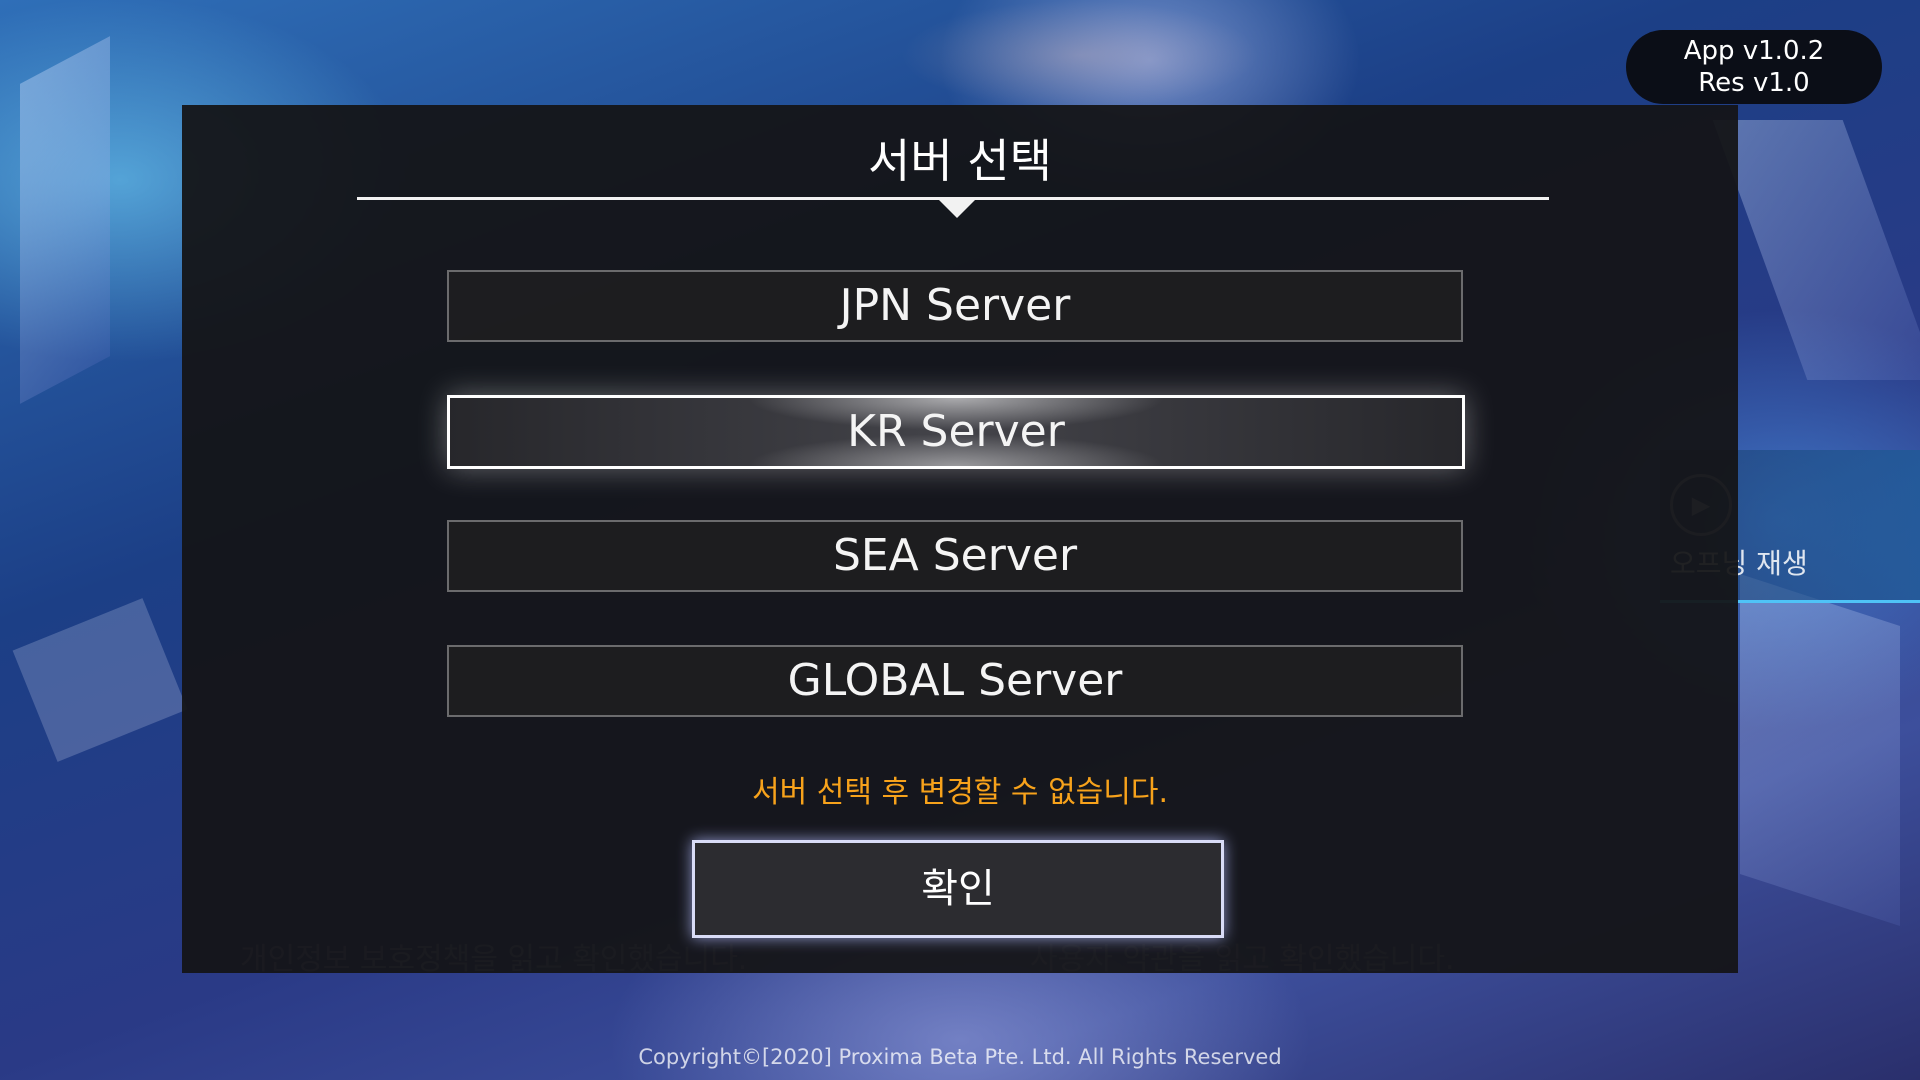 This screenshot has height=1080, width=1920. What do you see at coordinates (957, 209) in the screenshot?
I see `caret-down-icon` at bounding box center [957, 209].